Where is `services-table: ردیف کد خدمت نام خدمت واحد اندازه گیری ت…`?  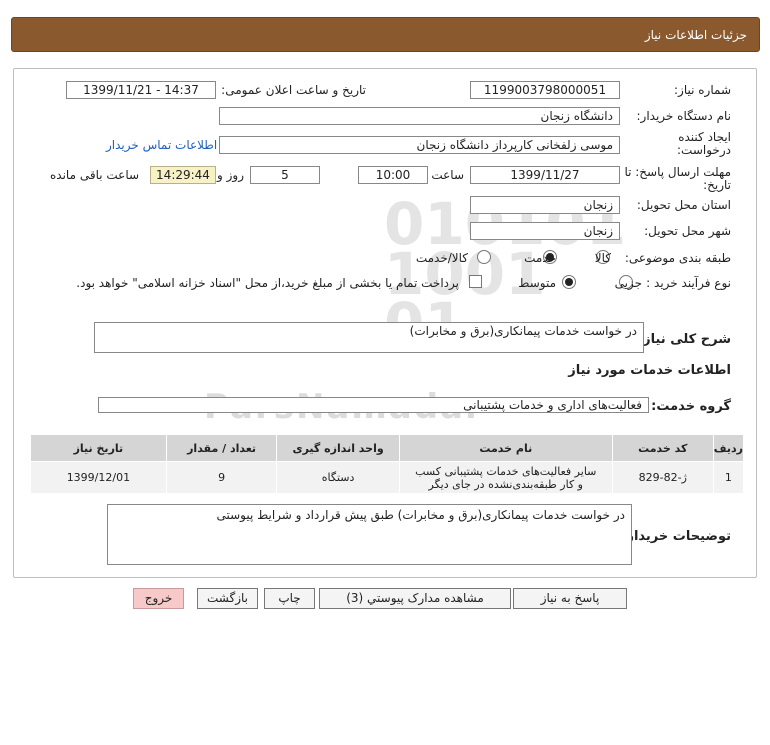 services-table: ردیف کد خدمت نام خدمت واحد اندازه گیری ت… is located at coordinates (387, 464).